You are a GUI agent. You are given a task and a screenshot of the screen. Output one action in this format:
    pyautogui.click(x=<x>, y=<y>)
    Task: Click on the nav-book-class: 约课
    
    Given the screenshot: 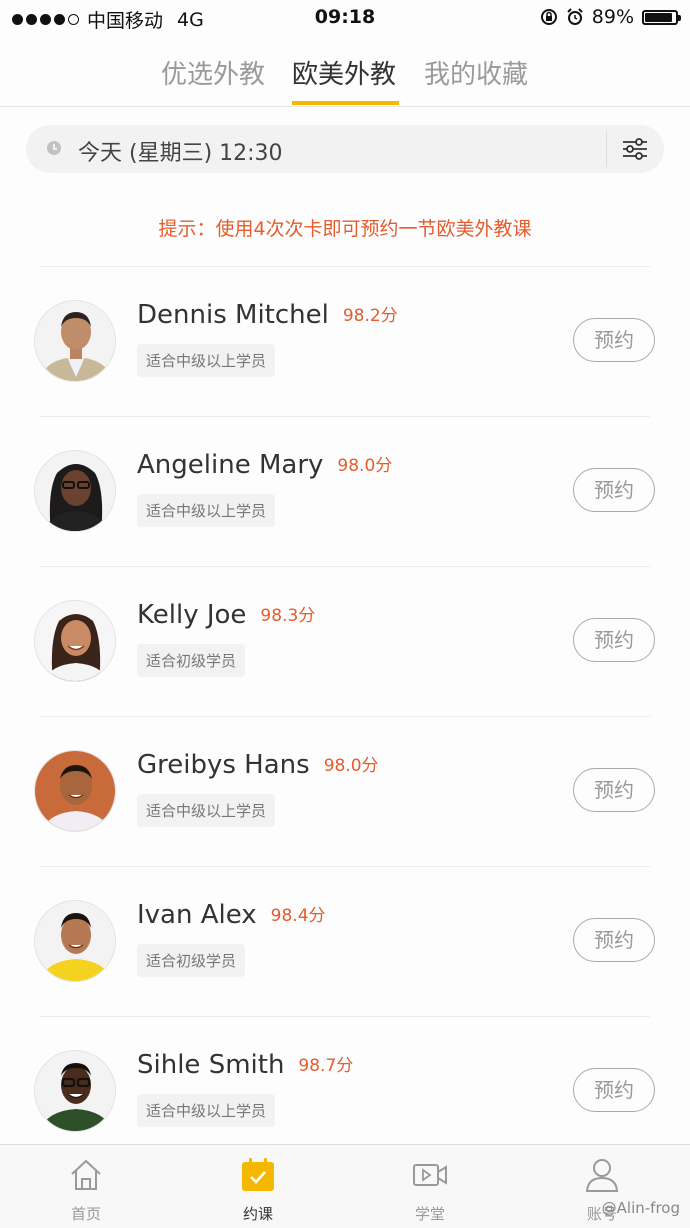 What is the action you would take?
    pyautogui.click(x=258, y=1186)
    